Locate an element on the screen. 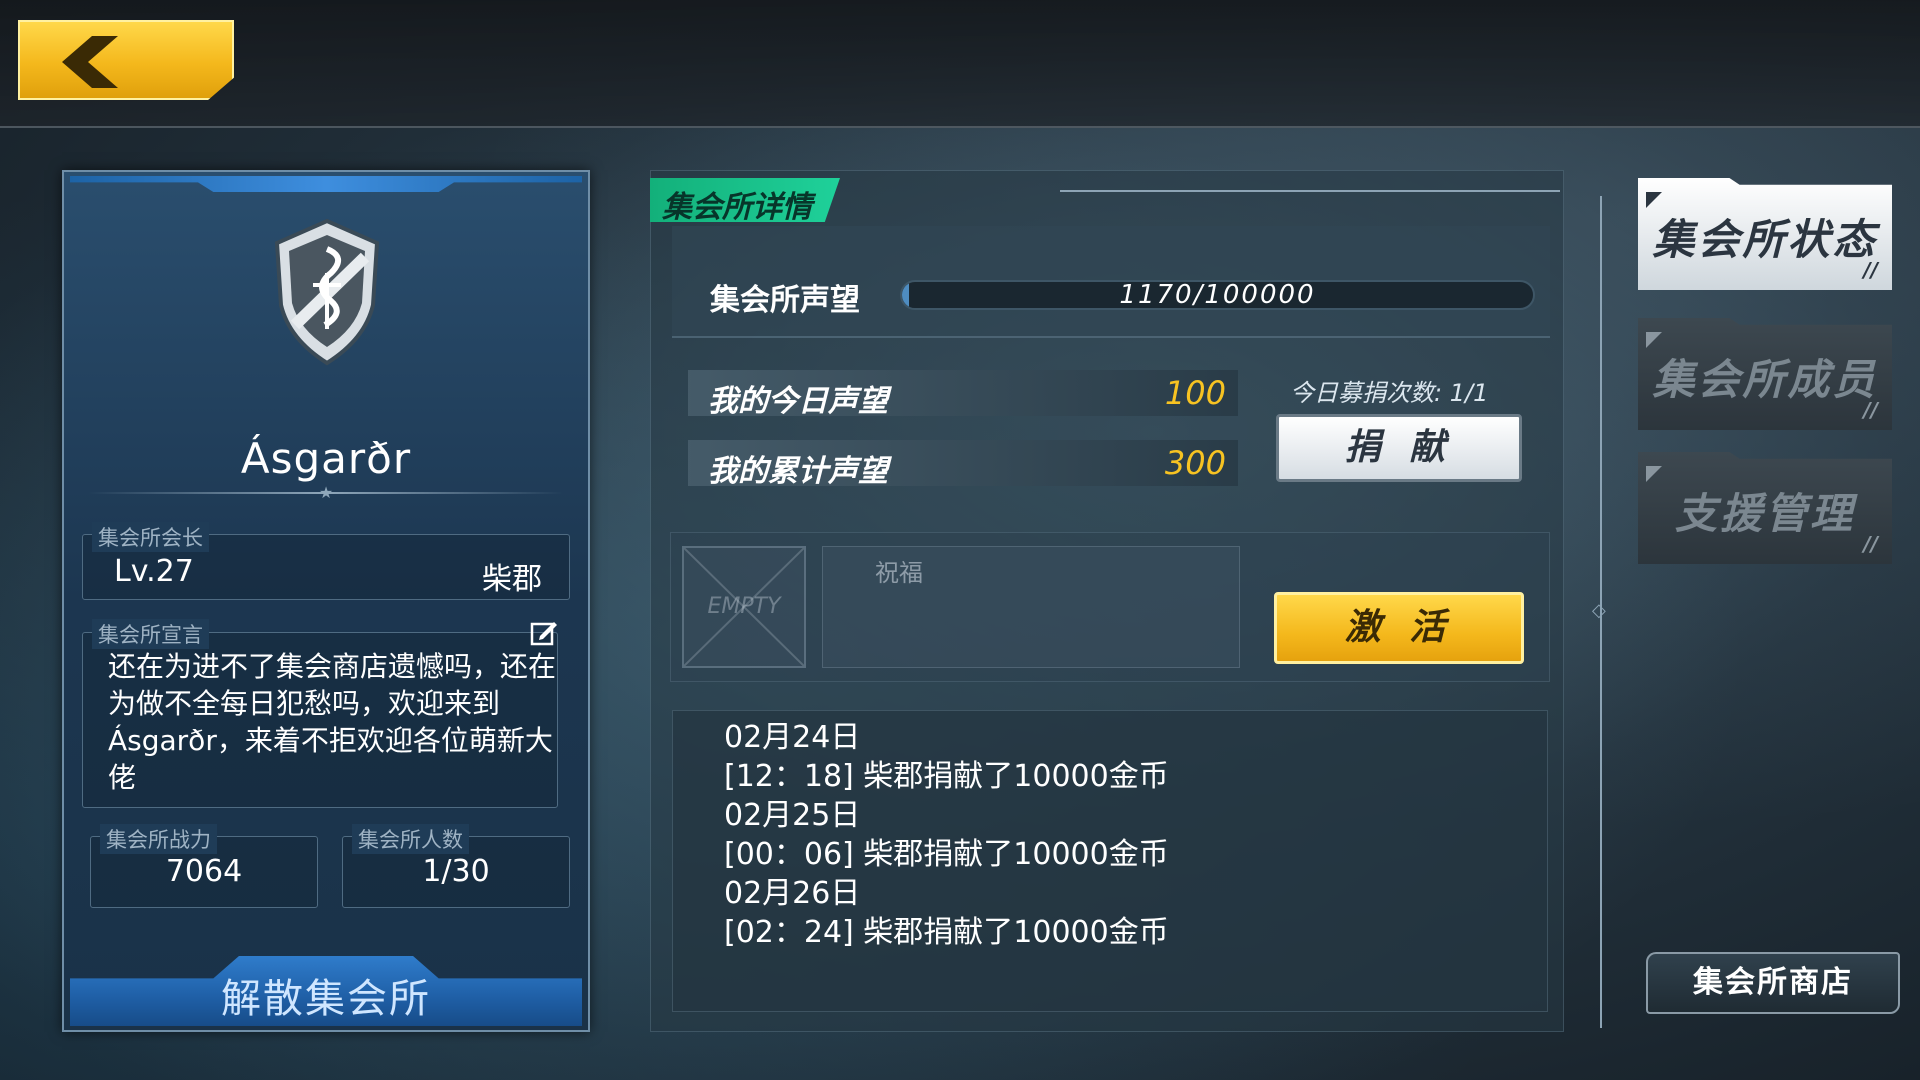 The width and height of the screenshot is (1920, 1080). today-reputation-value: 100 is located at coordinates (1195, 393).